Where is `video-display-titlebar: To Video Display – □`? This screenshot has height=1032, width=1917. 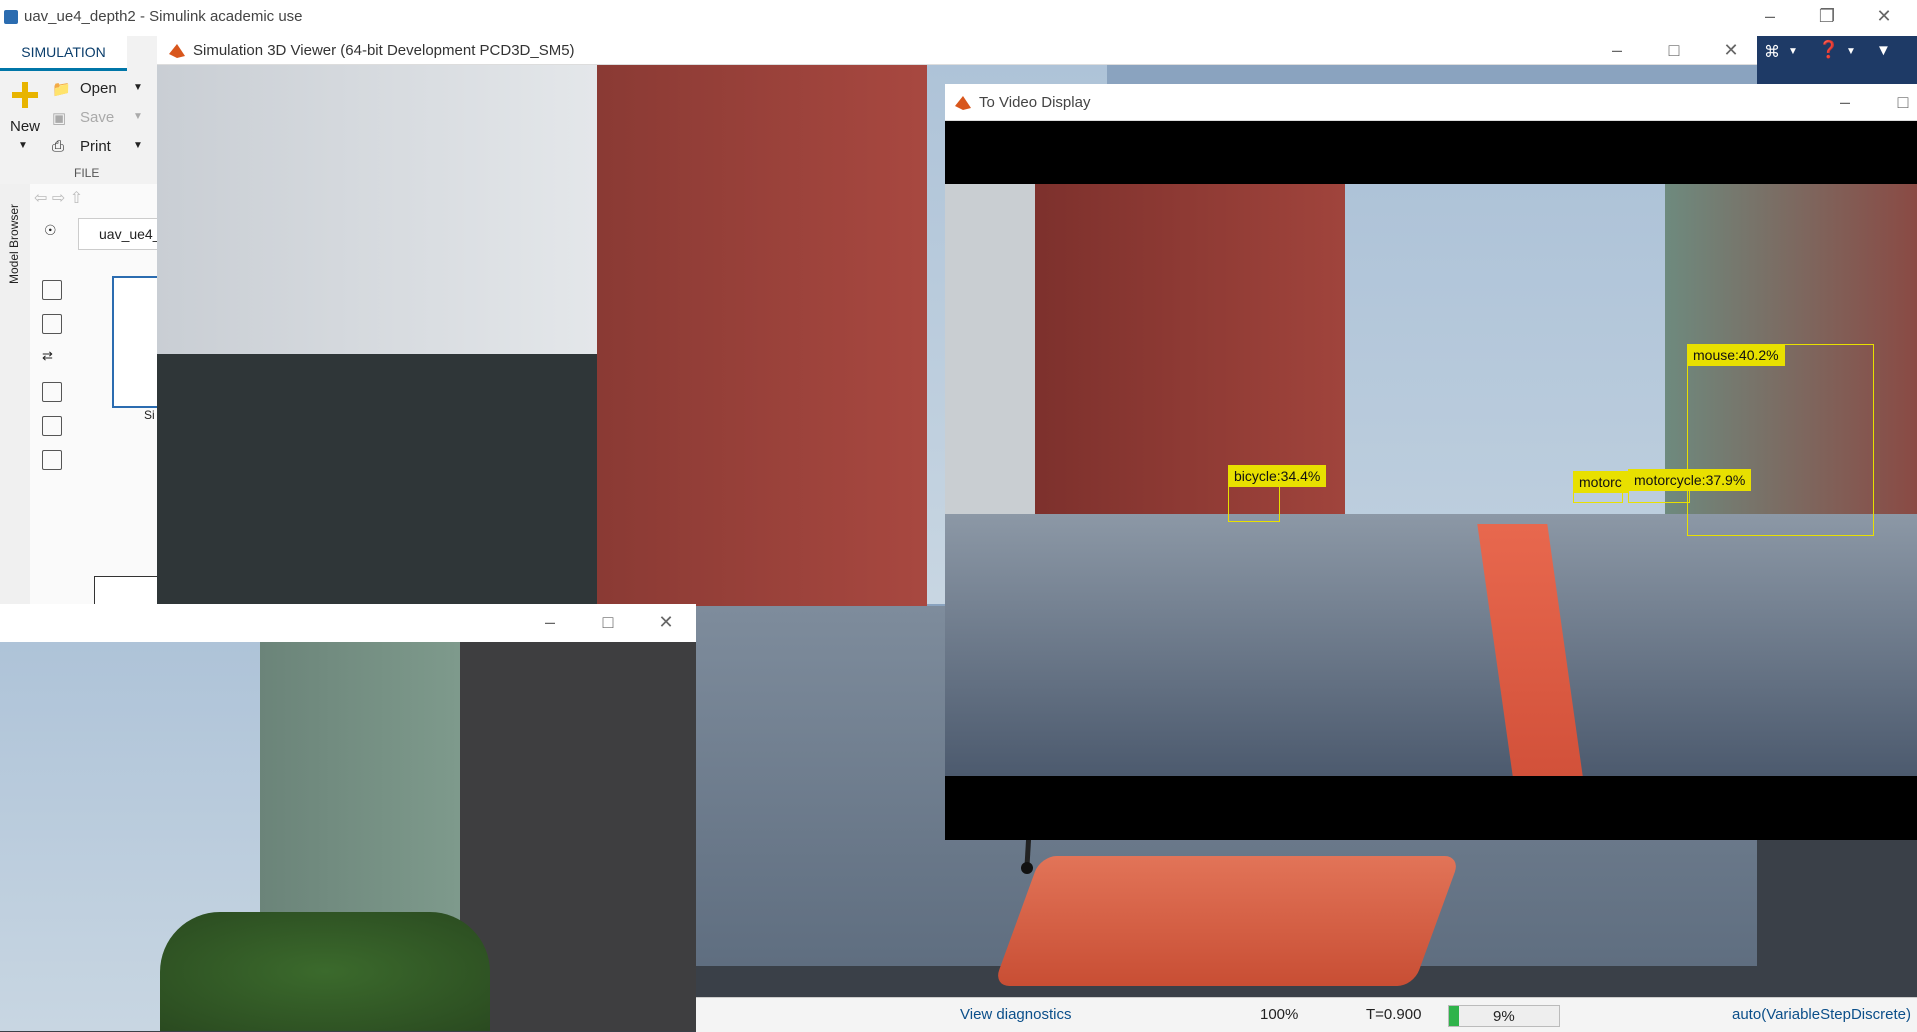
video-display-titlebar: To Video Display – □ is located at coordinates (1431, 102).